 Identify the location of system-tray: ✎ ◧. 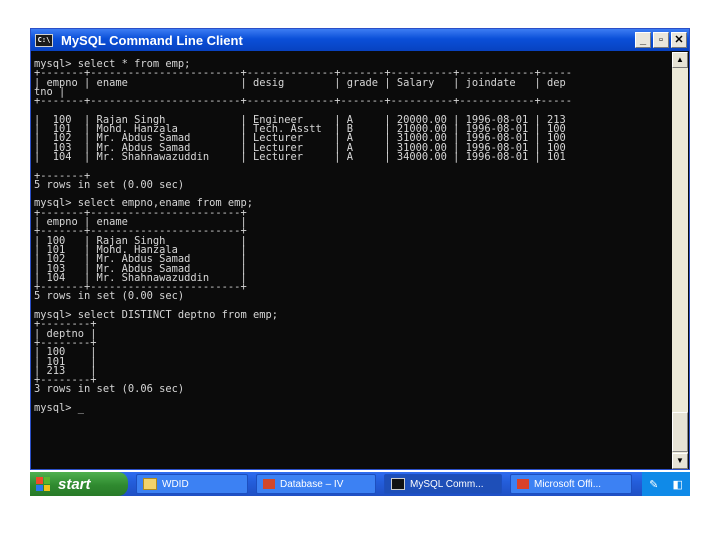
(666, 484).